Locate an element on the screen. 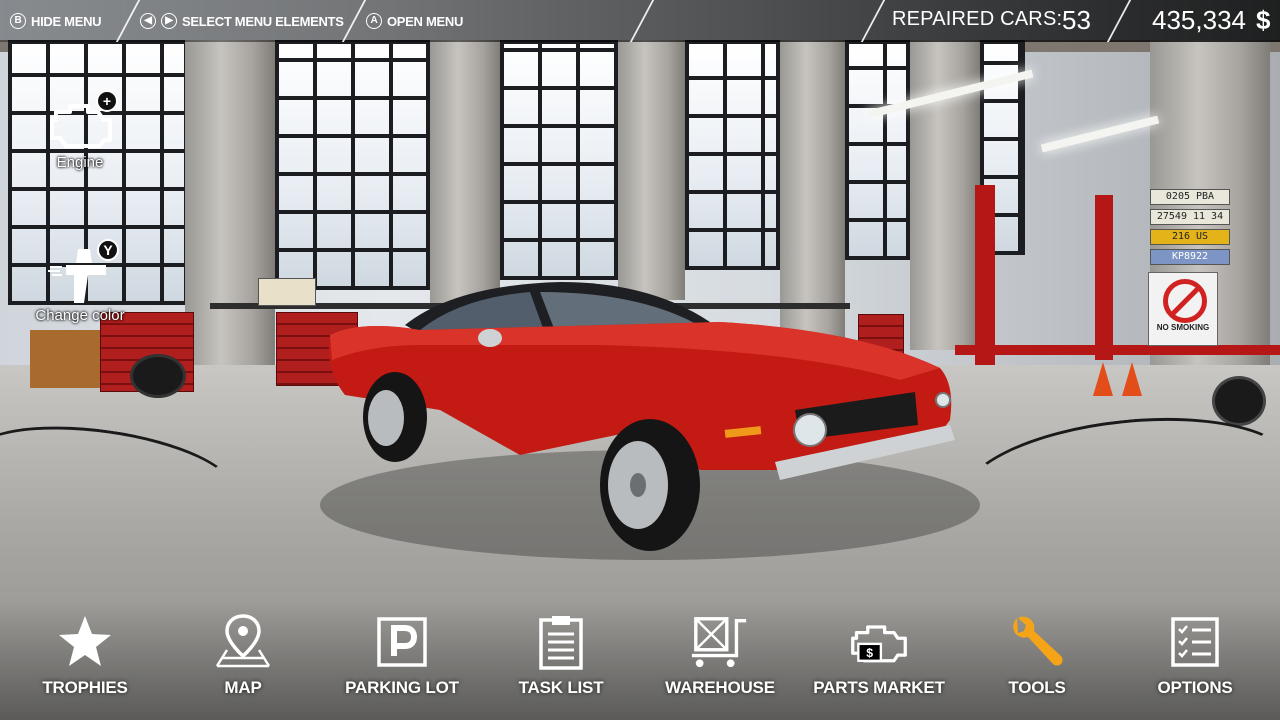 This screenshot has height=720, width=1280. a-button-icon: A is located at coordinates (374, 21).